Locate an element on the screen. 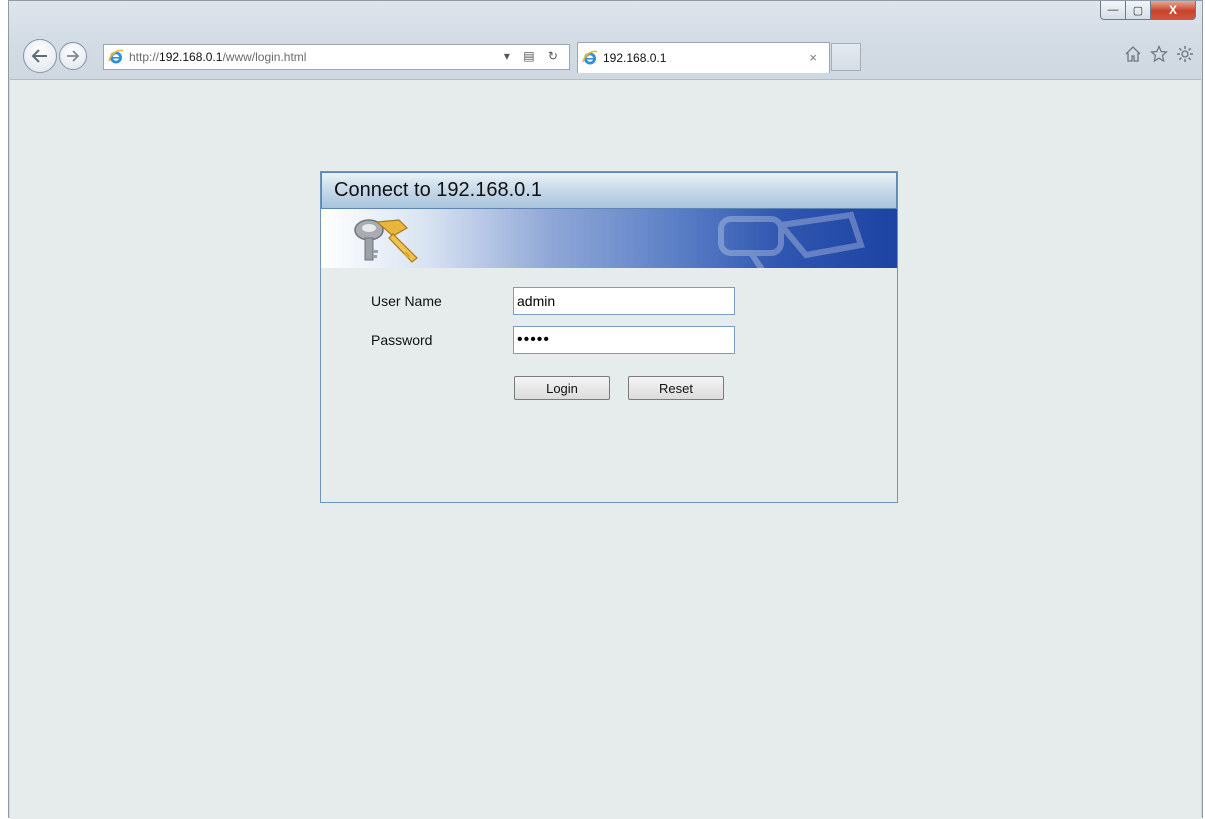 The height and width of the screenshot is (819, 1205). tab-title: 192.168.0.1 is located at coordinates (635, 58).